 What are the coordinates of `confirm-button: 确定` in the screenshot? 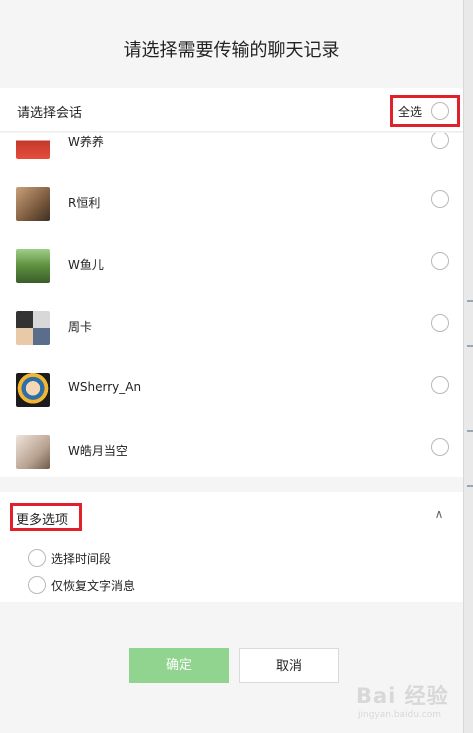 It's located at (179, 665).